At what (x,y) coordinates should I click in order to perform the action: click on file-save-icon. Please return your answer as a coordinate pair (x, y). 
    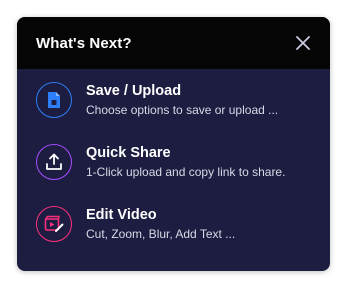
    Looking at the image, I should click on (54, 100).